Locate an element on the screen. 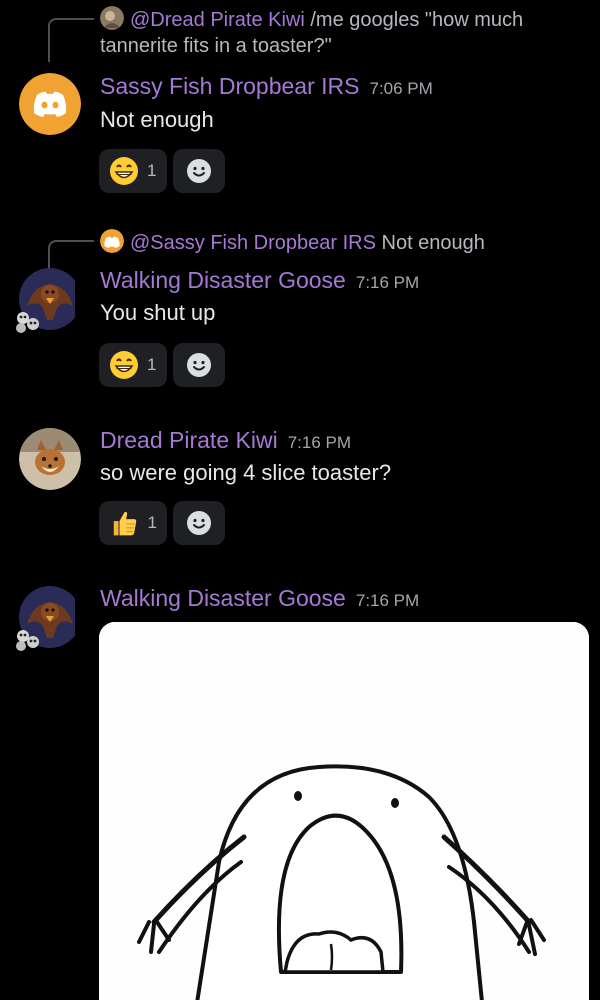  reply-mention: @Dread Pirate Kiwi is located at coordinates (217, 20).